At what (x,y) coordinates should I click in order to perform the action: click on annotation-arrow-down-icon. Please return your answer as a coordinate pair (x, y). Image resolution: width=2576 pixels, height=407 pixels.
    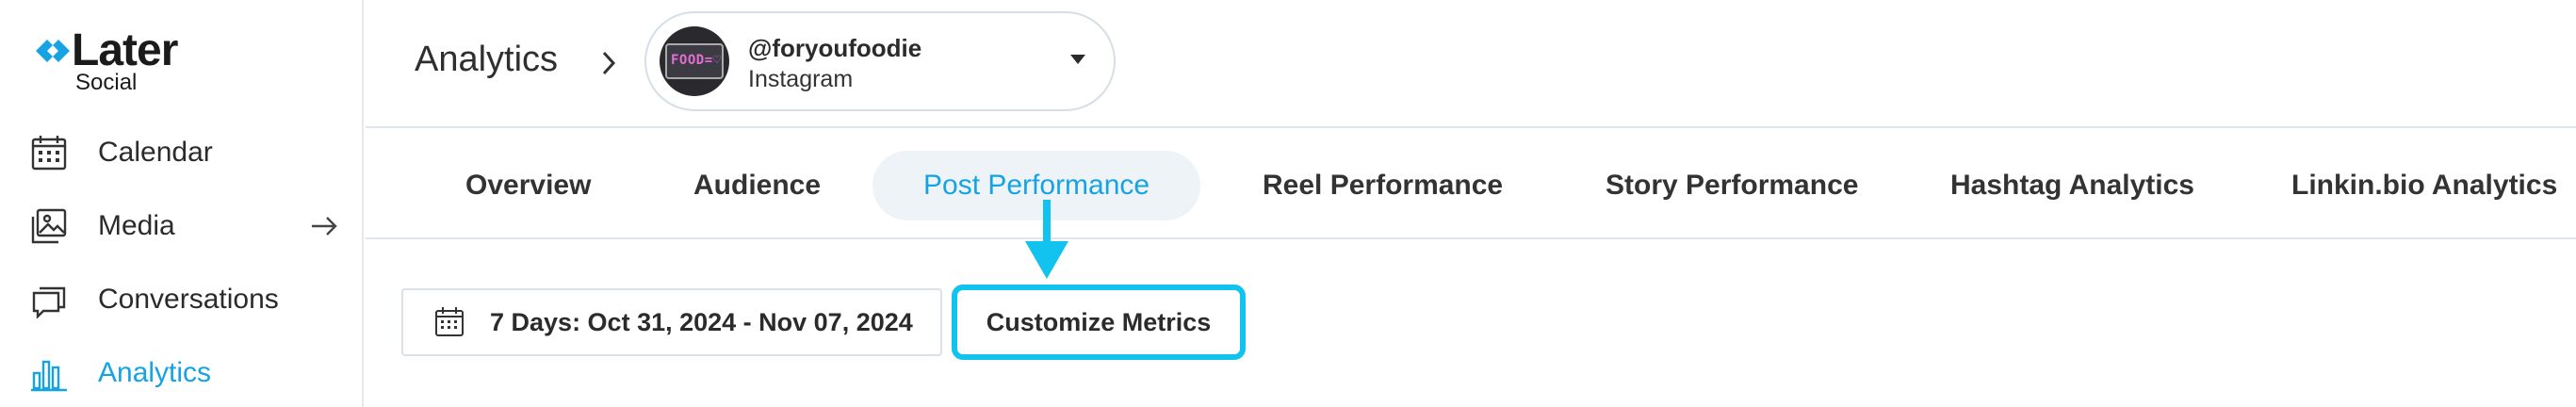
    Looking at the image, I should click on (1046, 239).